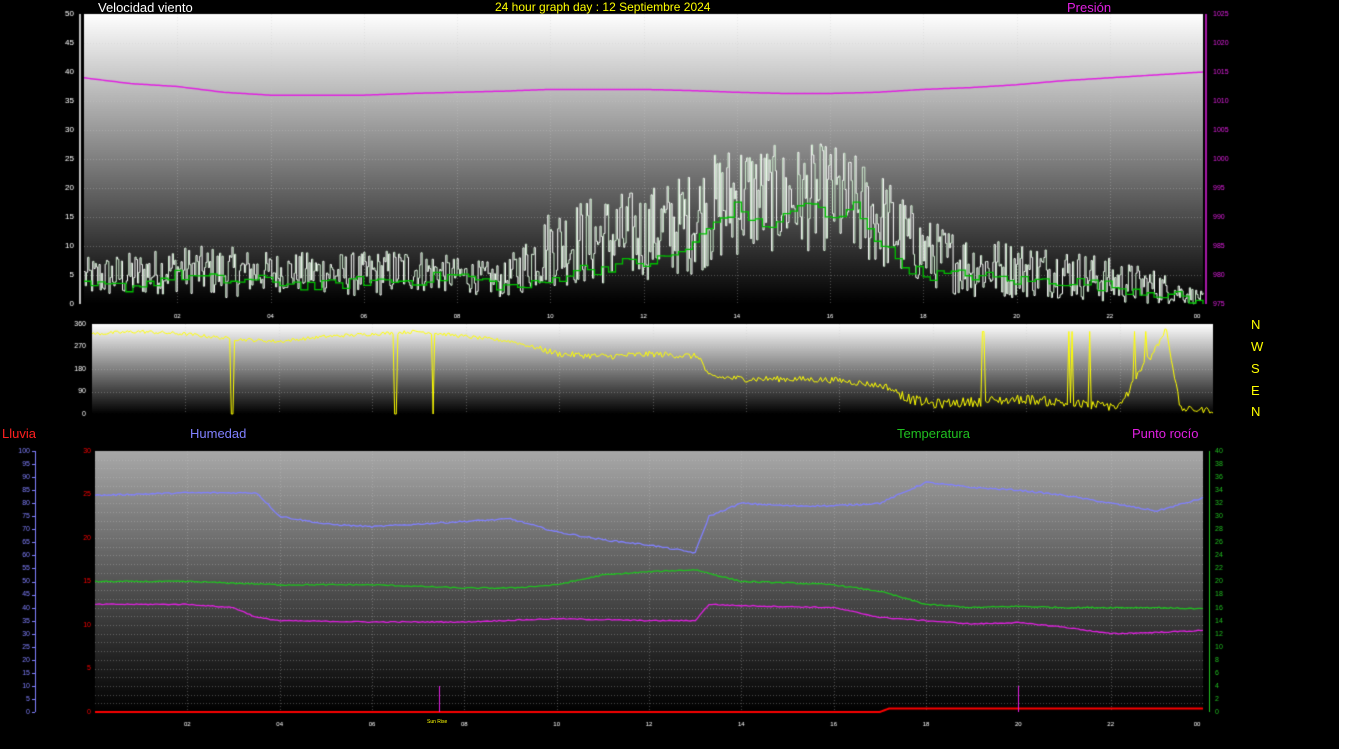  Describe the element at coordinates (603, 7) in the screenshot. I see `graph-title: 24 hour graph day : 12 Septiembre 2024` at that location.